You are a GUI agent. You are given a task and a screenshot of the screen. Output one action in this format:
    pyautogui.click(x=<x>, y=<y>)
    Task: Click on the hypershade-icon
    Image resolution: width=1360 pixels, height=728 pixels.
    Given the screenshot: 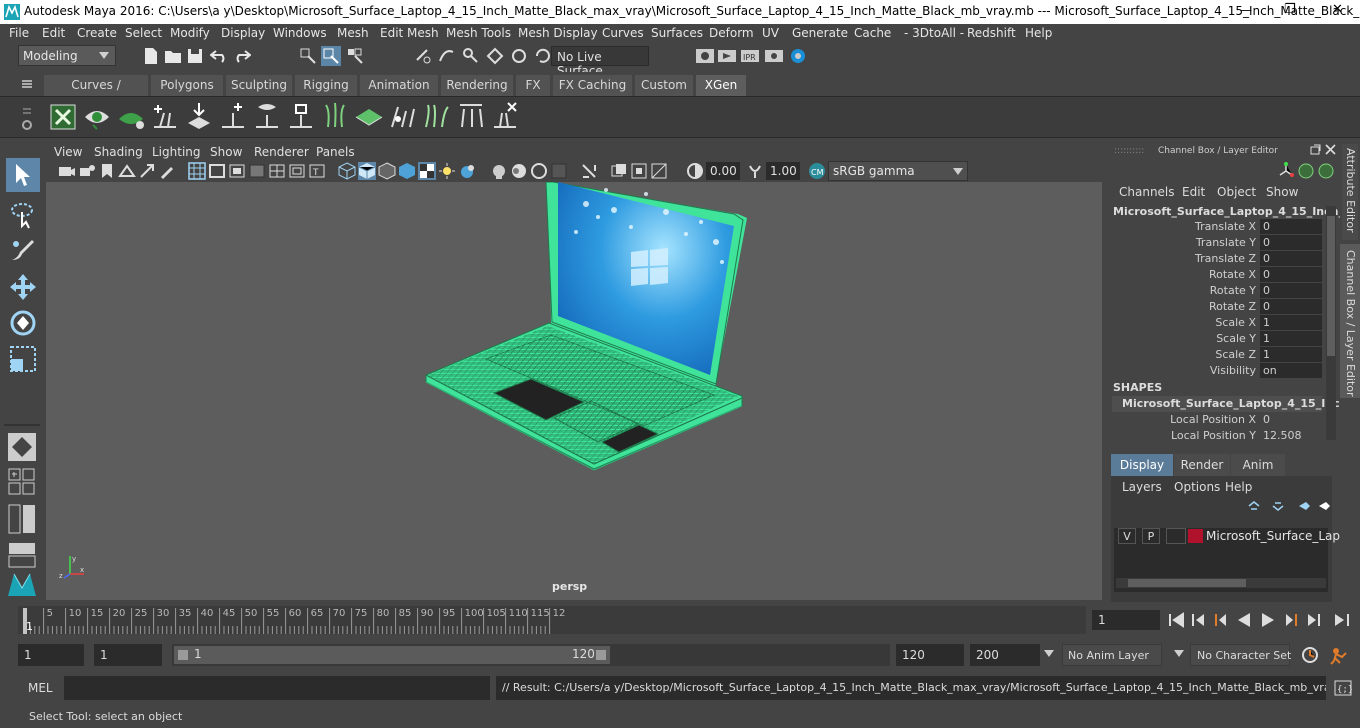 What is the action you would take?
    pyautogui.click(x=798, y=56)
    